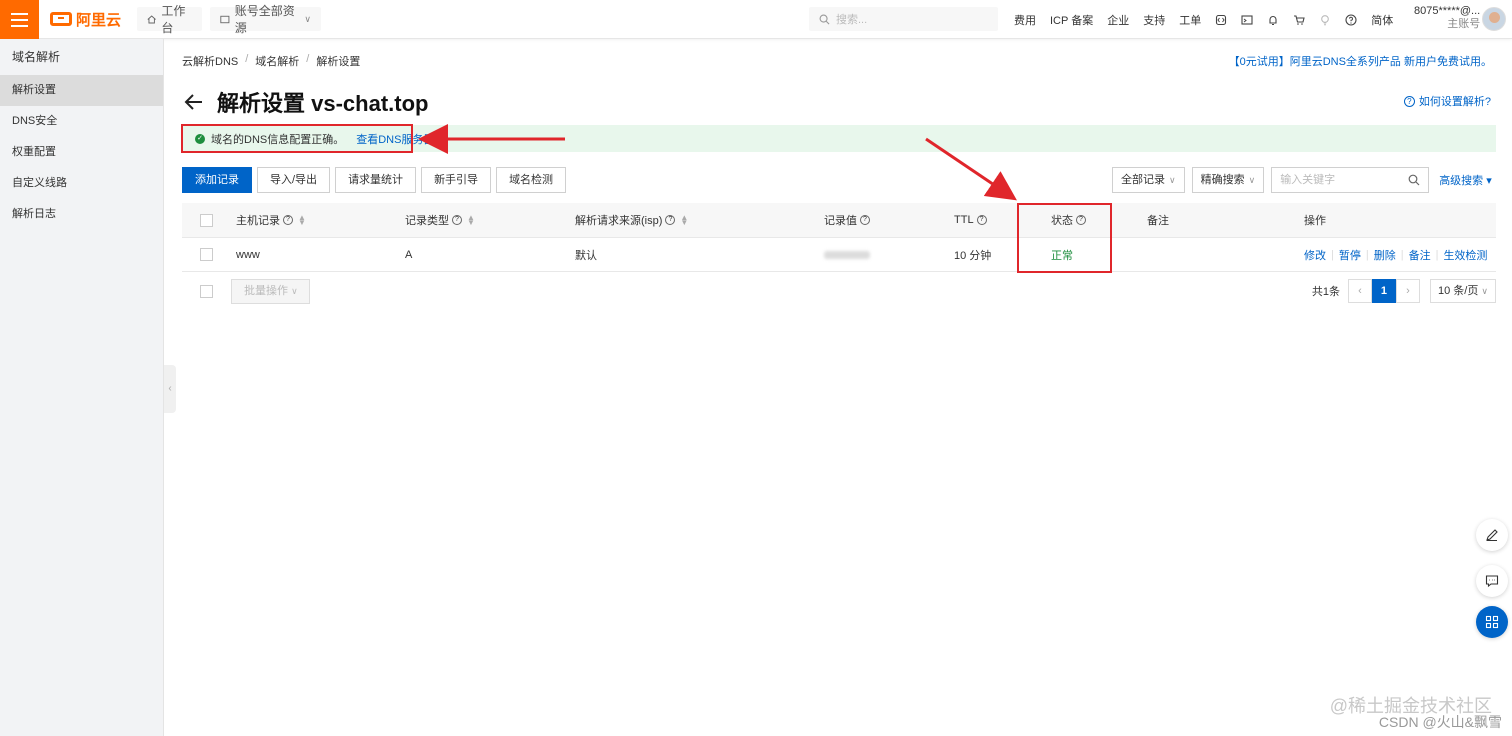 This screenshot has height=736, width=1512. What do you see at coordinates (1351, 19) in the screenshot?
I see `help-icon` at bounding box center [1351, 19].